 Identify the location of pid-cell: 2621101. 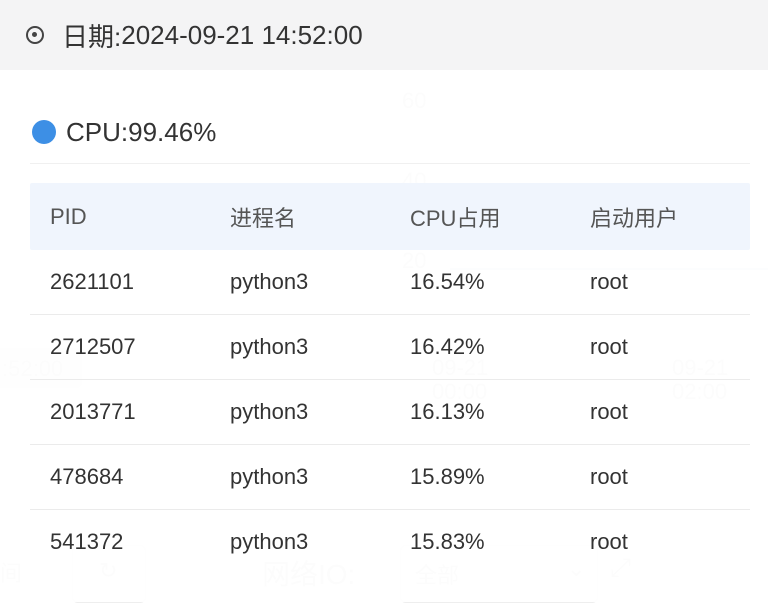
(92, 281).